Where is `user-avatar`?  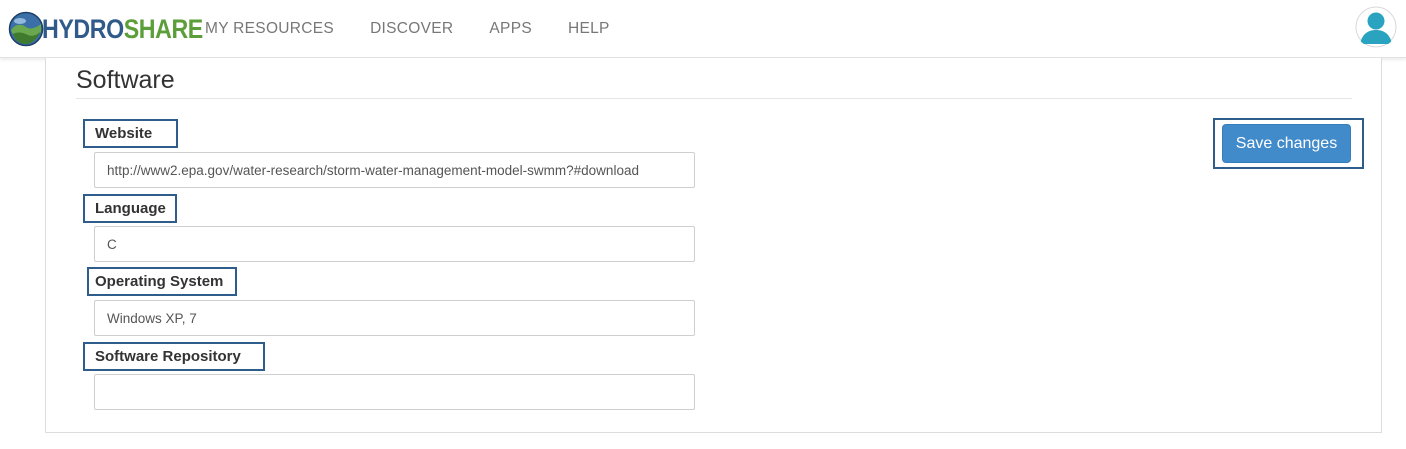
user-avatar is located at coordinates (1376, 27).